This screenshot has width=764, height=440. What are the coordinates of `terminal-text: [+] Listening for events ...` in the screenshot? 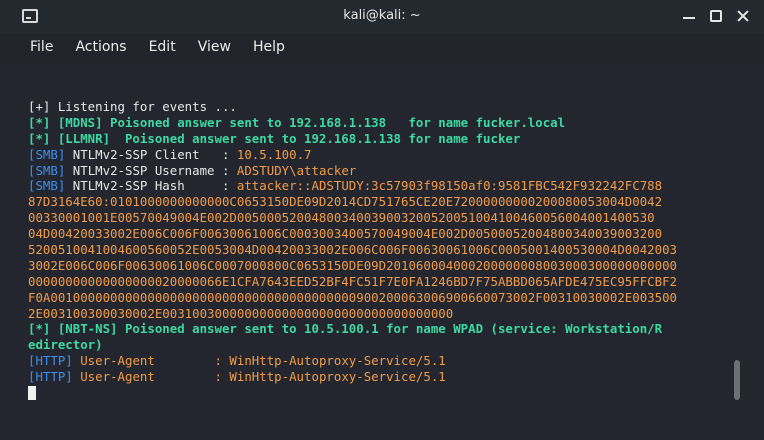 It's located at (132, 106).